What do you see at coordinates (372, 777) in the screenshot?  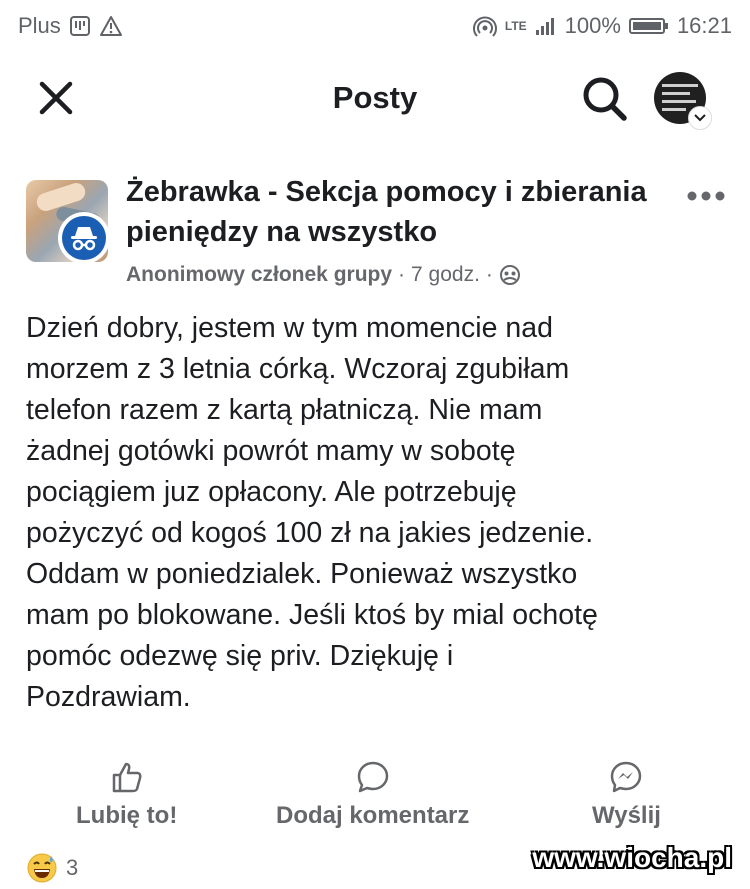 I see `comment-bubble-icon` at bounding box center [372, 777].